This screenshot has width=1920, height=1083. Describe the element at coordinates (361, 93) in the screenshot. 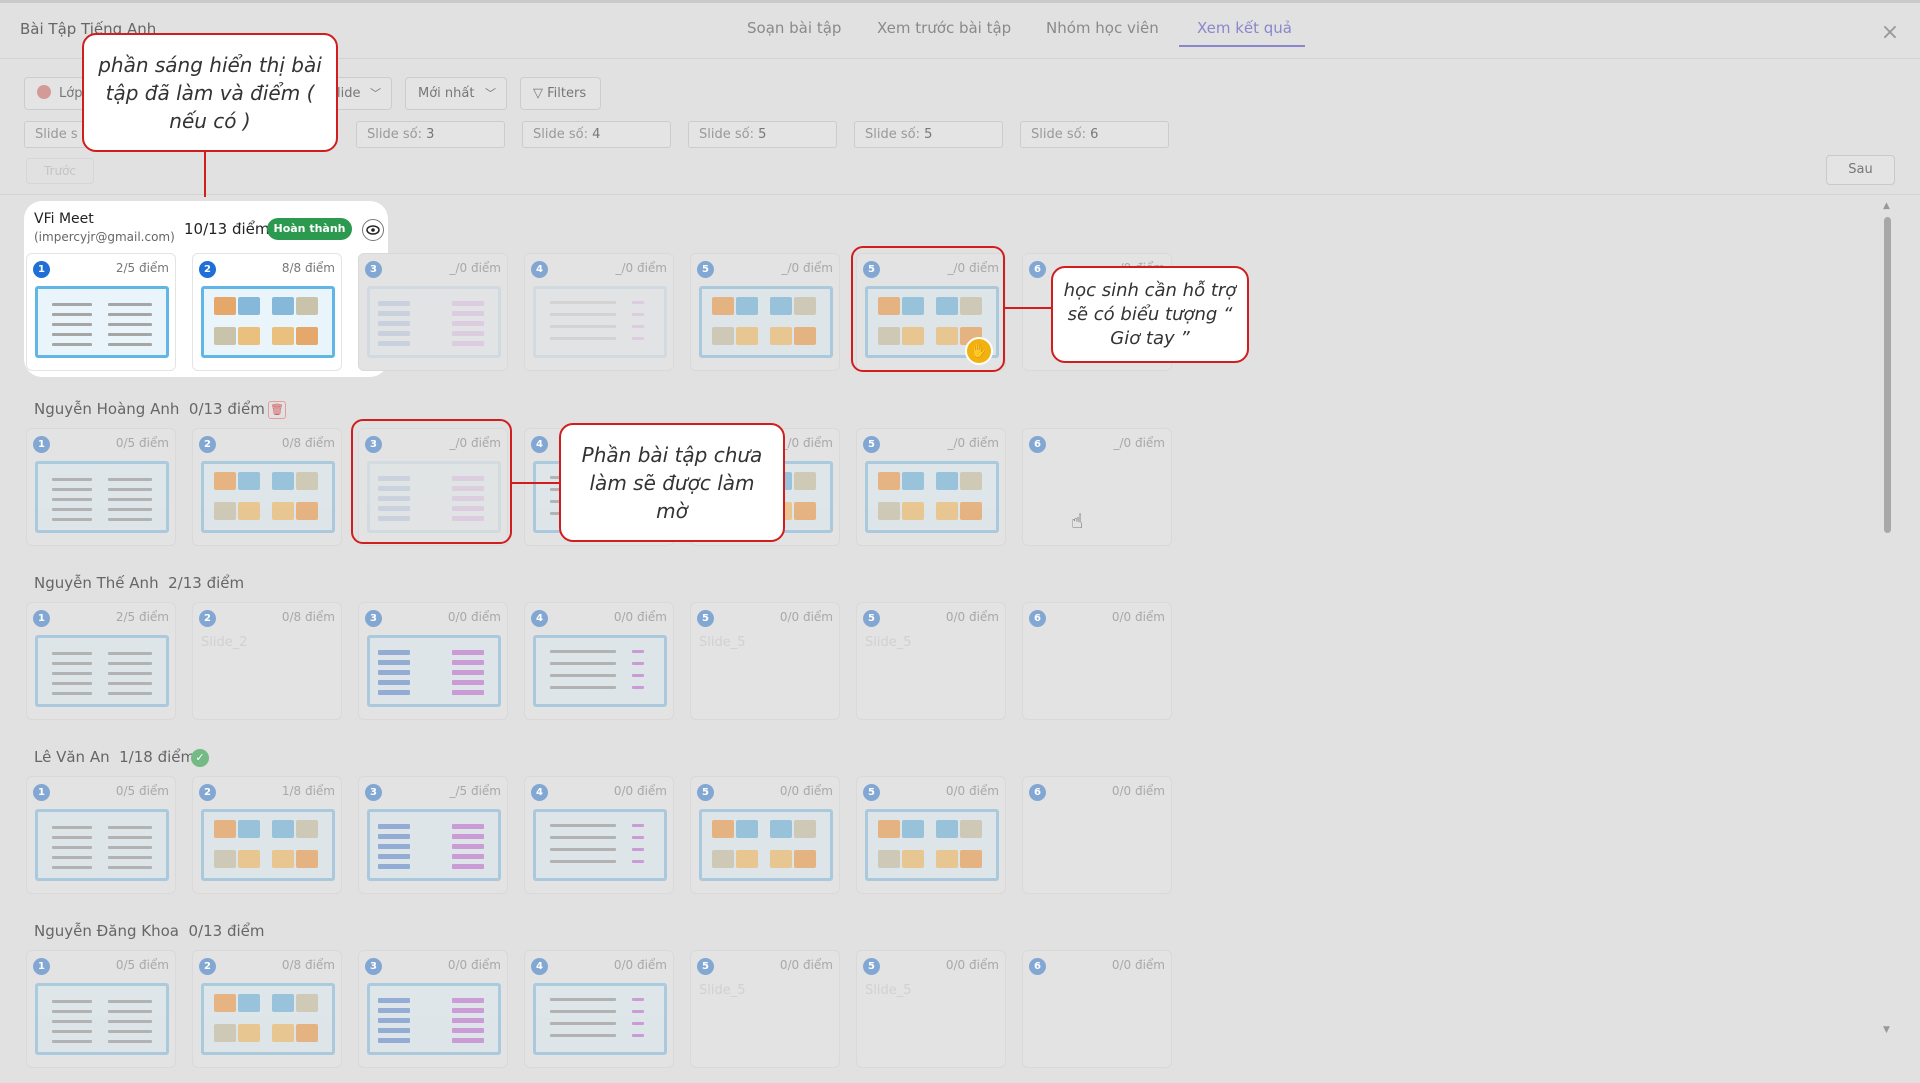

I see `slide-filter: lide ﹀` at that location.